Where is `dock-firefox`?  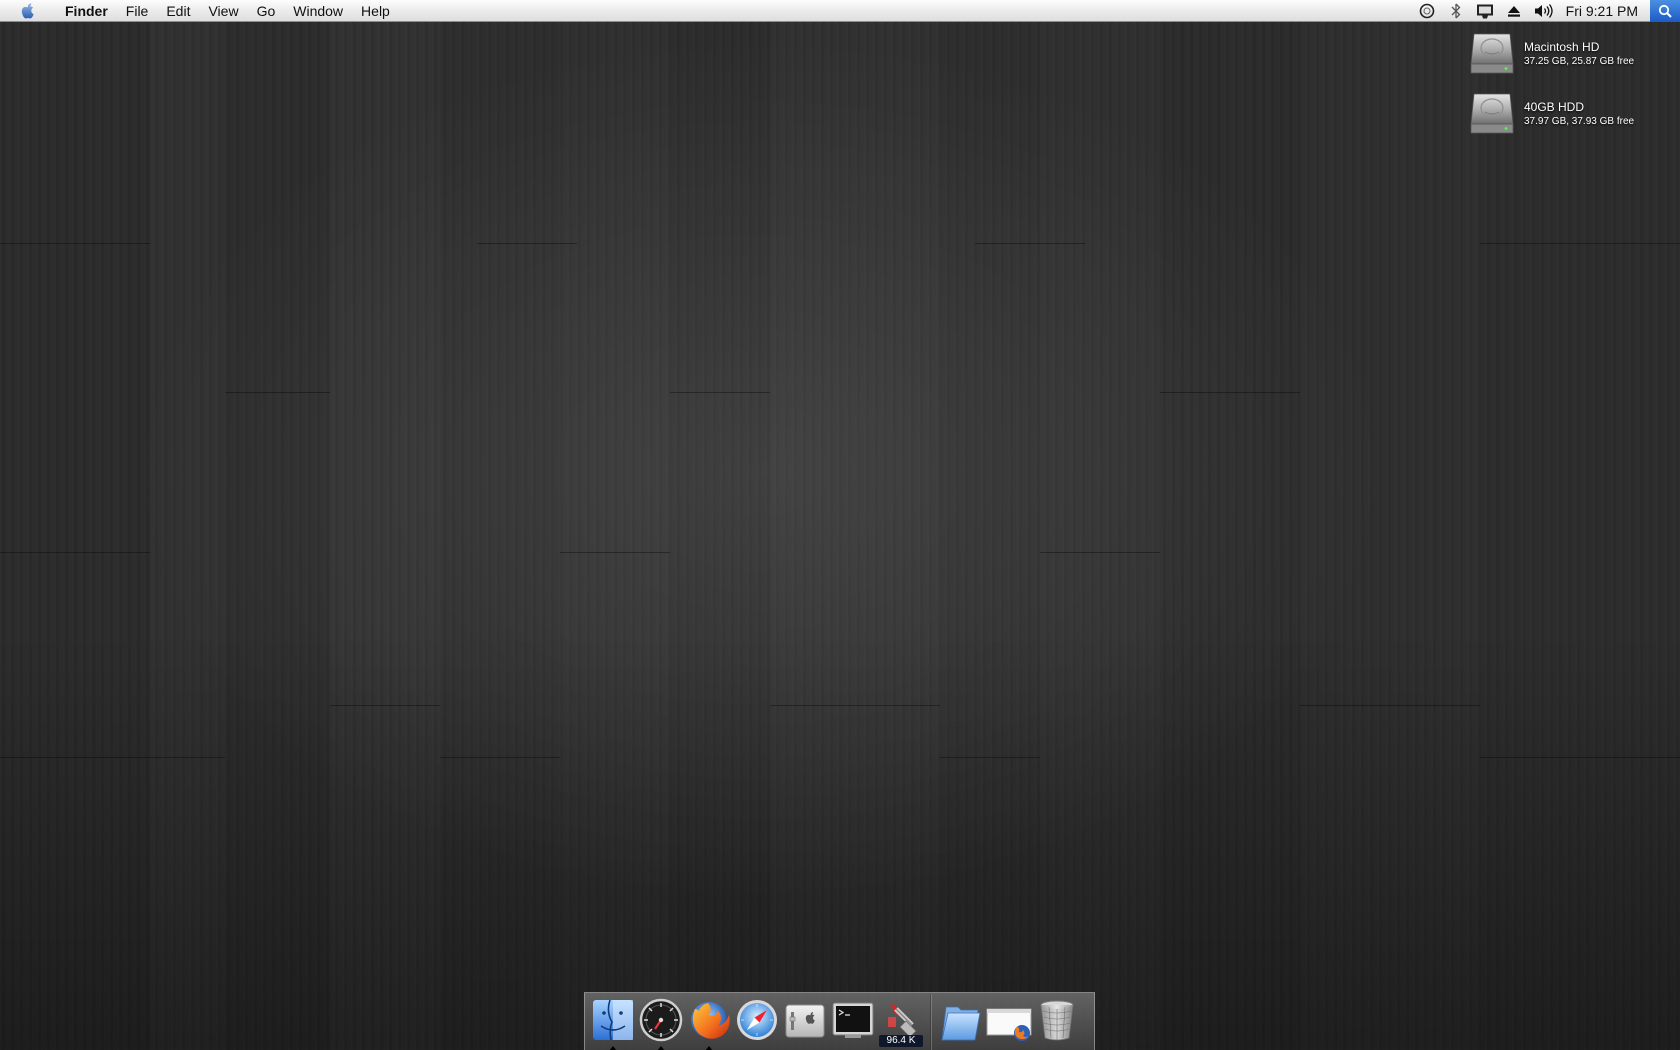 dock-firefox is located at coordinates (709, 1022).